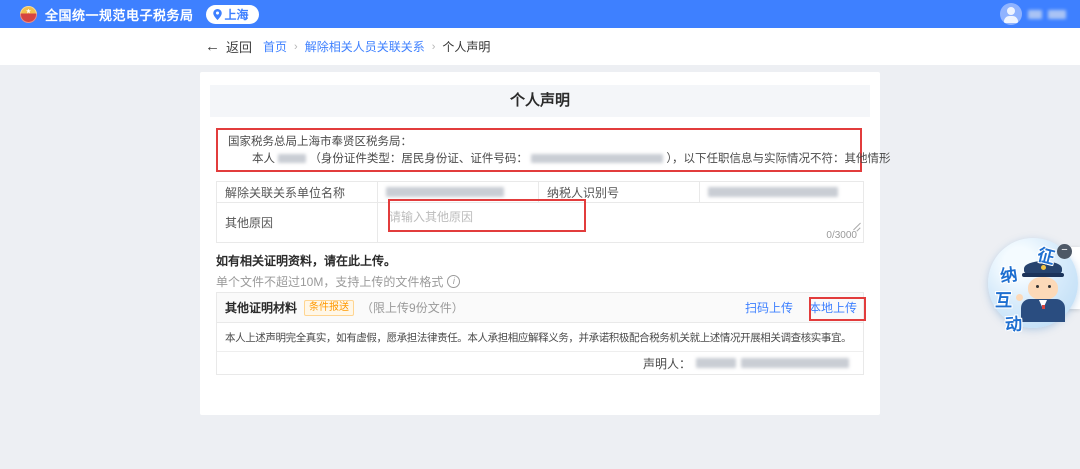  I want to click on user-avatar, so click(1011, 14).